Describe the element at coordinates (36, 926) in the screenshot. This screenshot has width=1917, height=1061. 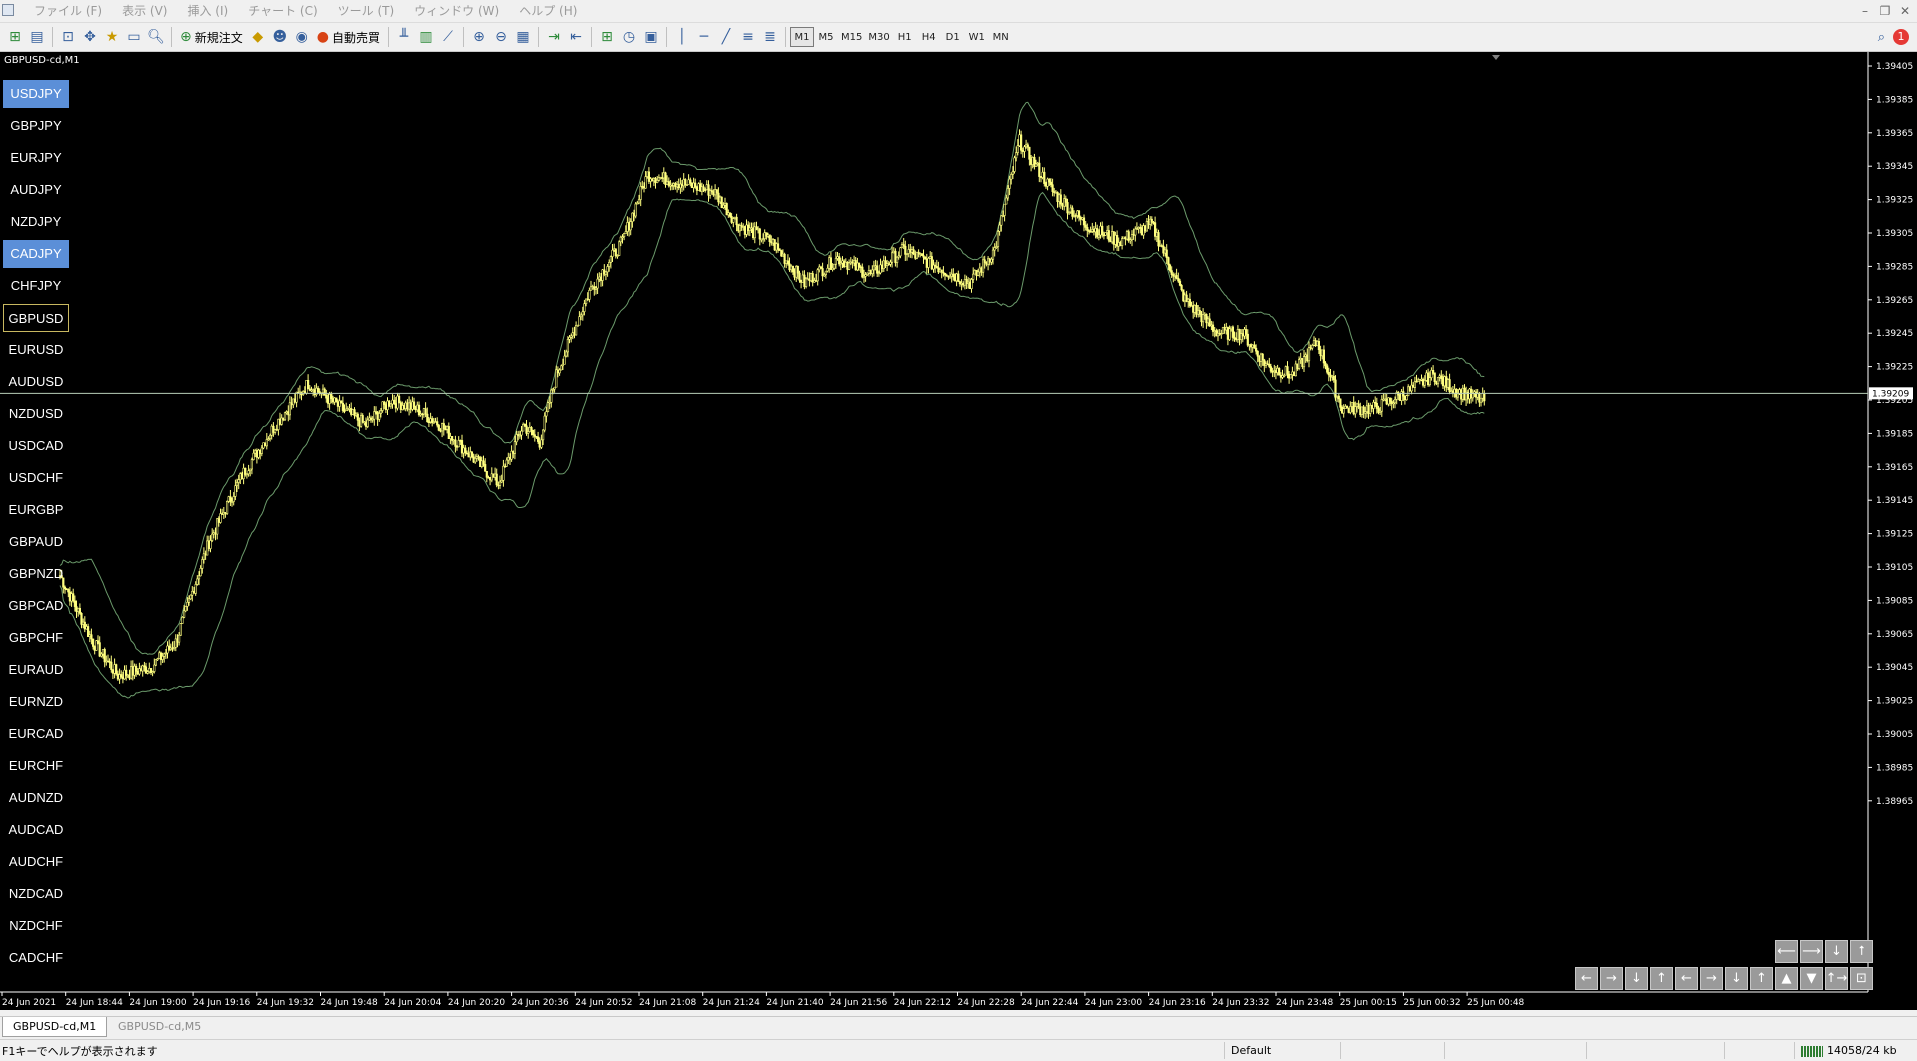
I see `symbol-button-nzdchf: NZDCHF` at that location.